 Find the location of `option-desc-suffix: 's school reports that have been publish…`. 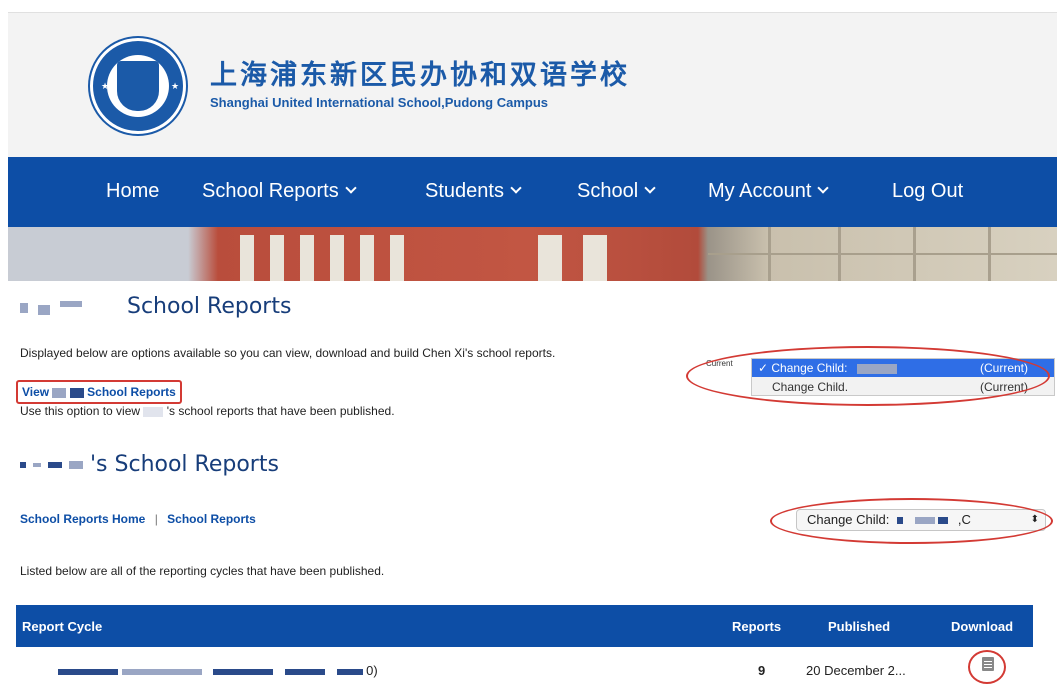

option-desc-suffix: 's school reports that have been publish… is located at coordinates (280, 411).